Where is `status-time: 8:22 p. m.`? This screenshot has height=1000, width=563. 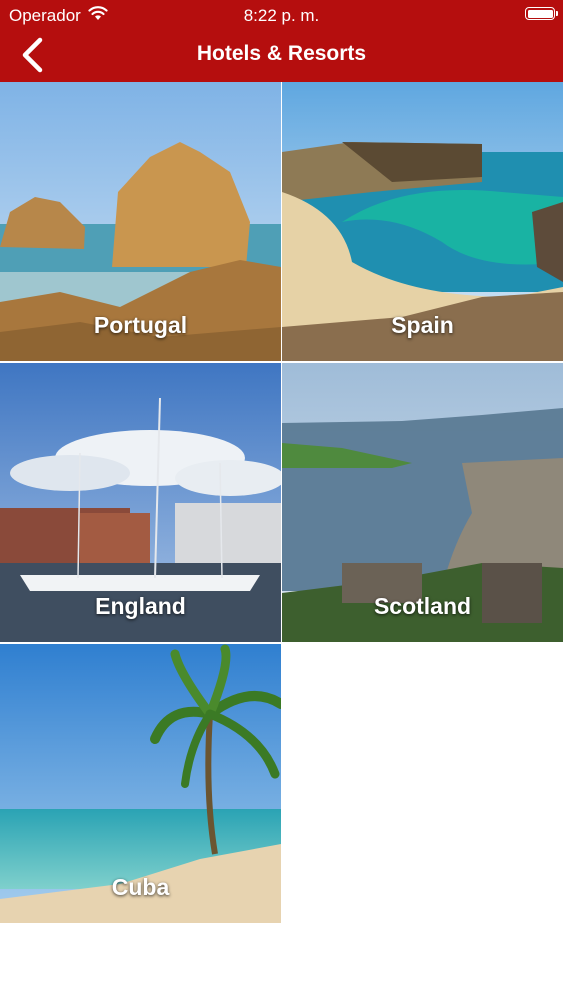 status-time: 8:22 p. m. is located at coordinates (281, 15).